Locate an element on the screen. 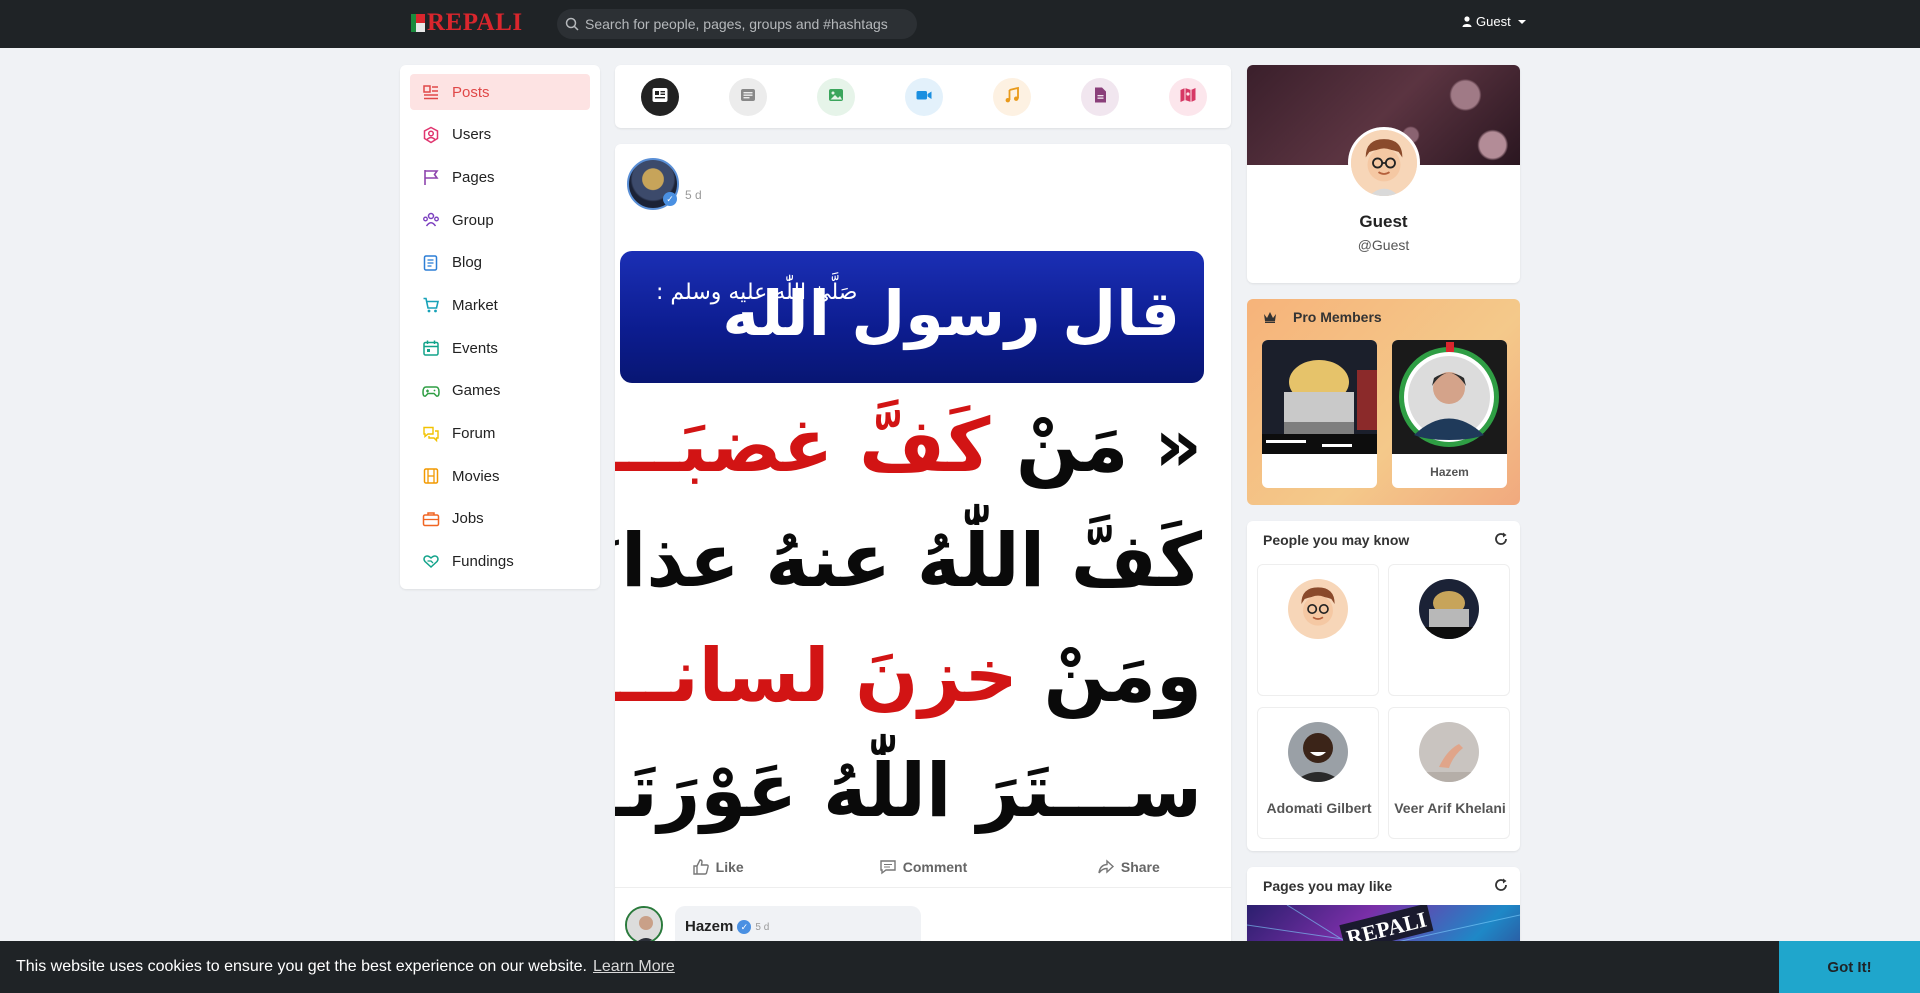 Image resolution: width=1920 pixels, height=993 pixels. post-type-selector is located at coordinates (923, 96).